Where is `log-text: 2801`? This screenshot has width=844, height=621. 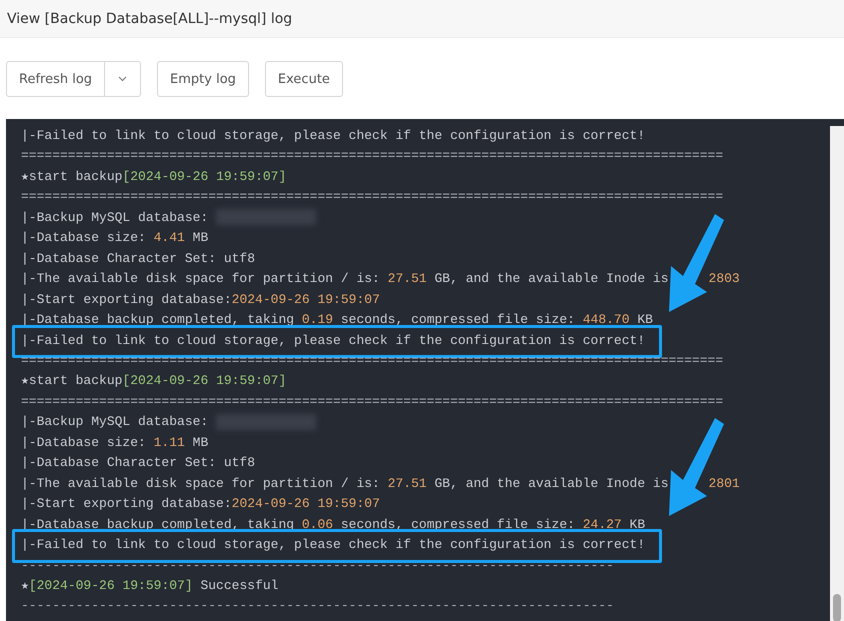 log-text: 2801 is located at coordinates (724, 483).